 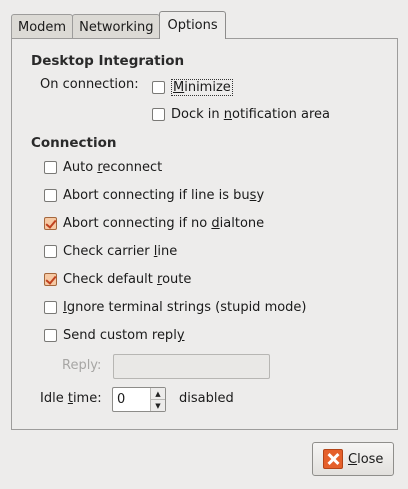 I want to click on connection-heading: Connection, so click(x=74, y=143).